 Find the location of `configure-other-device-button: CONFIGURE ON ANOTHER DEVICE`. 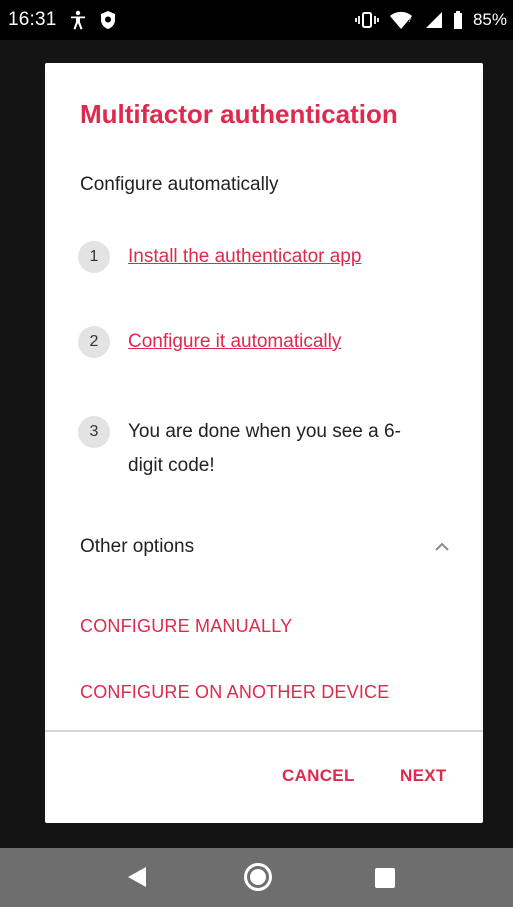

configure-other-device-button: CONFIGURE ON ANOTHER DEVICE is located at coordinates (234, 692).